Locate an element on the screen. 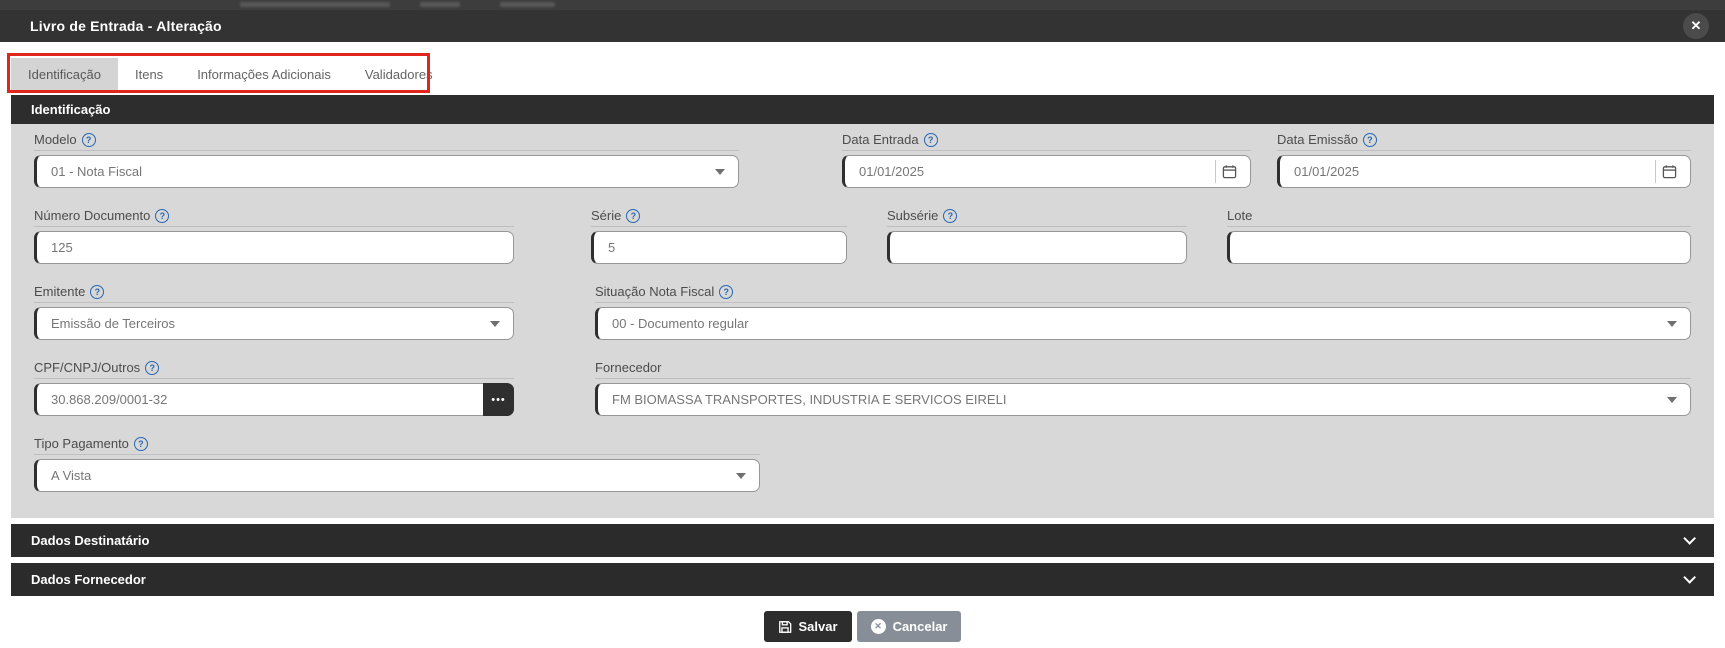 This screenshot has height=648, width=1725. accordion-dados-fornecedor: Dados Fornecedor is located at coordinates (862, 579).